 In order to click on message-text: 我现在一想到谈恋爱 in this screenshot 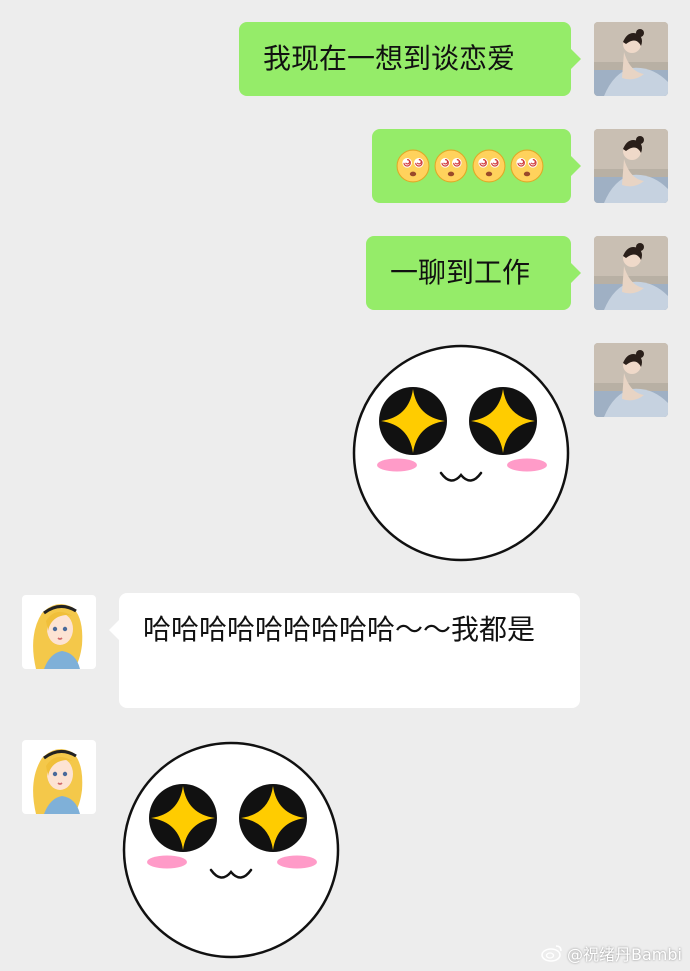, I will do `click(389, 58)`.